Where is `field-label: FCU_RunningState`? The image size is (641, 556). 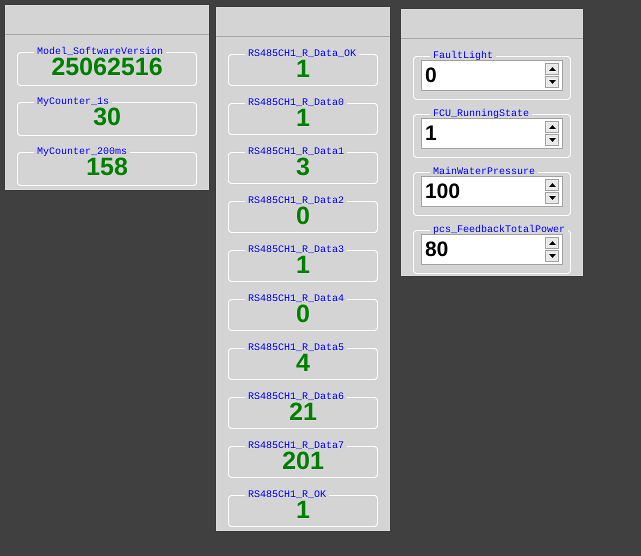
field-label: FCU_RunningState is located at coordinates (481, 114).